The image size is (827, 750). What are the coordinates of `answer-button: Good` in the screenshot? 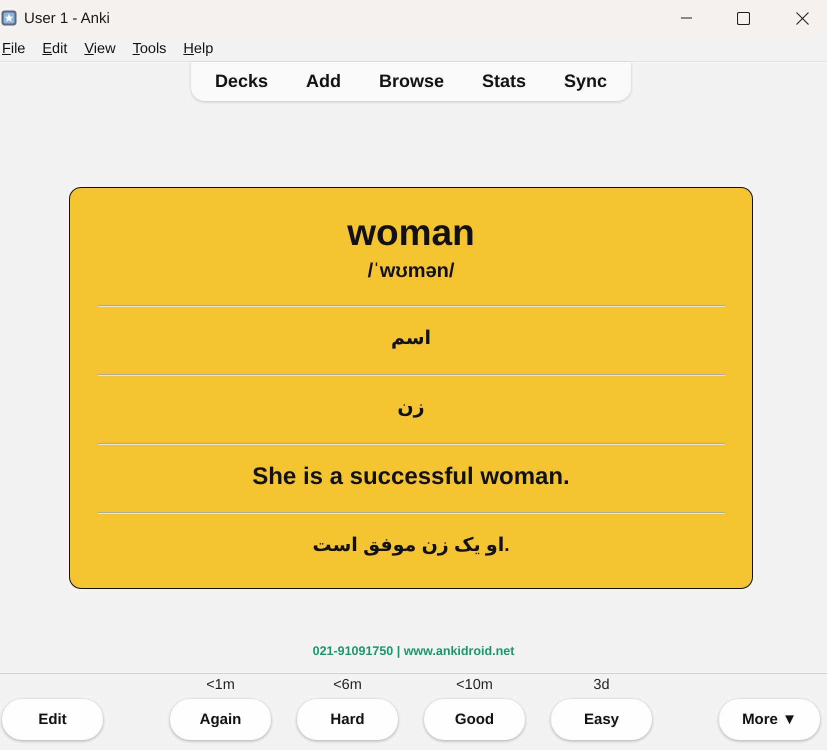 It's located at (474, 719).